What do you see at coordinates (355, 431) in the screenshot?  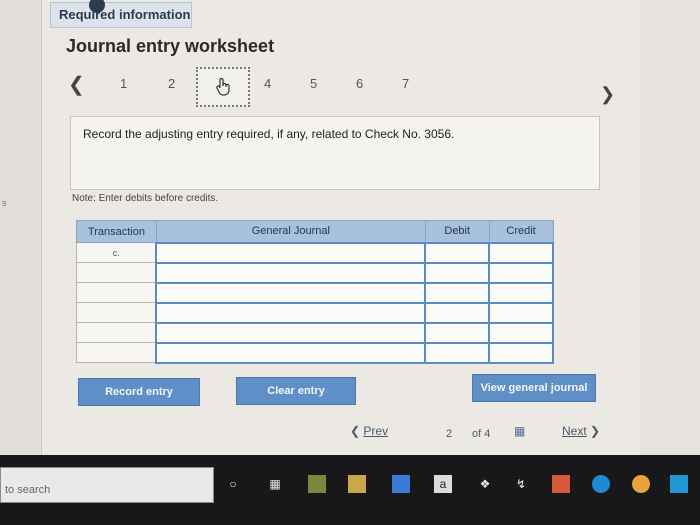 I see `prev-chevron-icon: ❮` at bounding box center [355, 431].